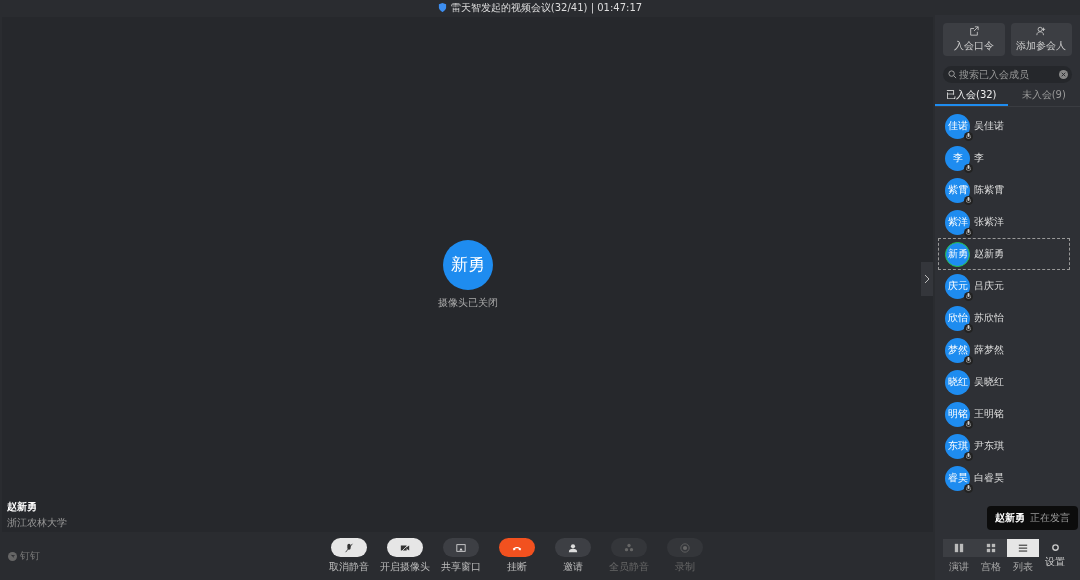  I want to click on toolbar-label: 共享窗口, so click(461, 567).